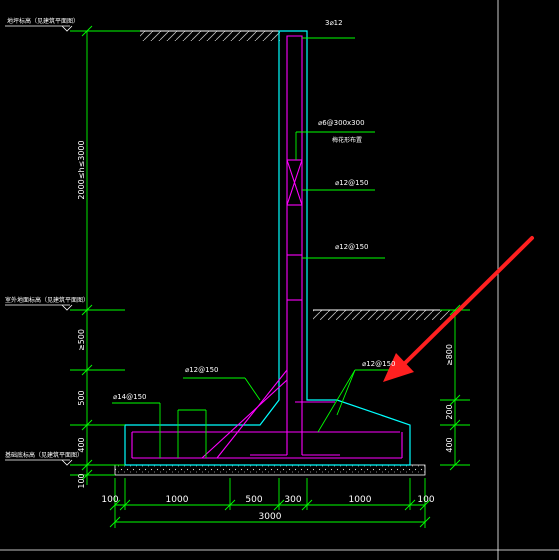  I want to click on dim-b-1000-left: 1000, so click(177, 500).